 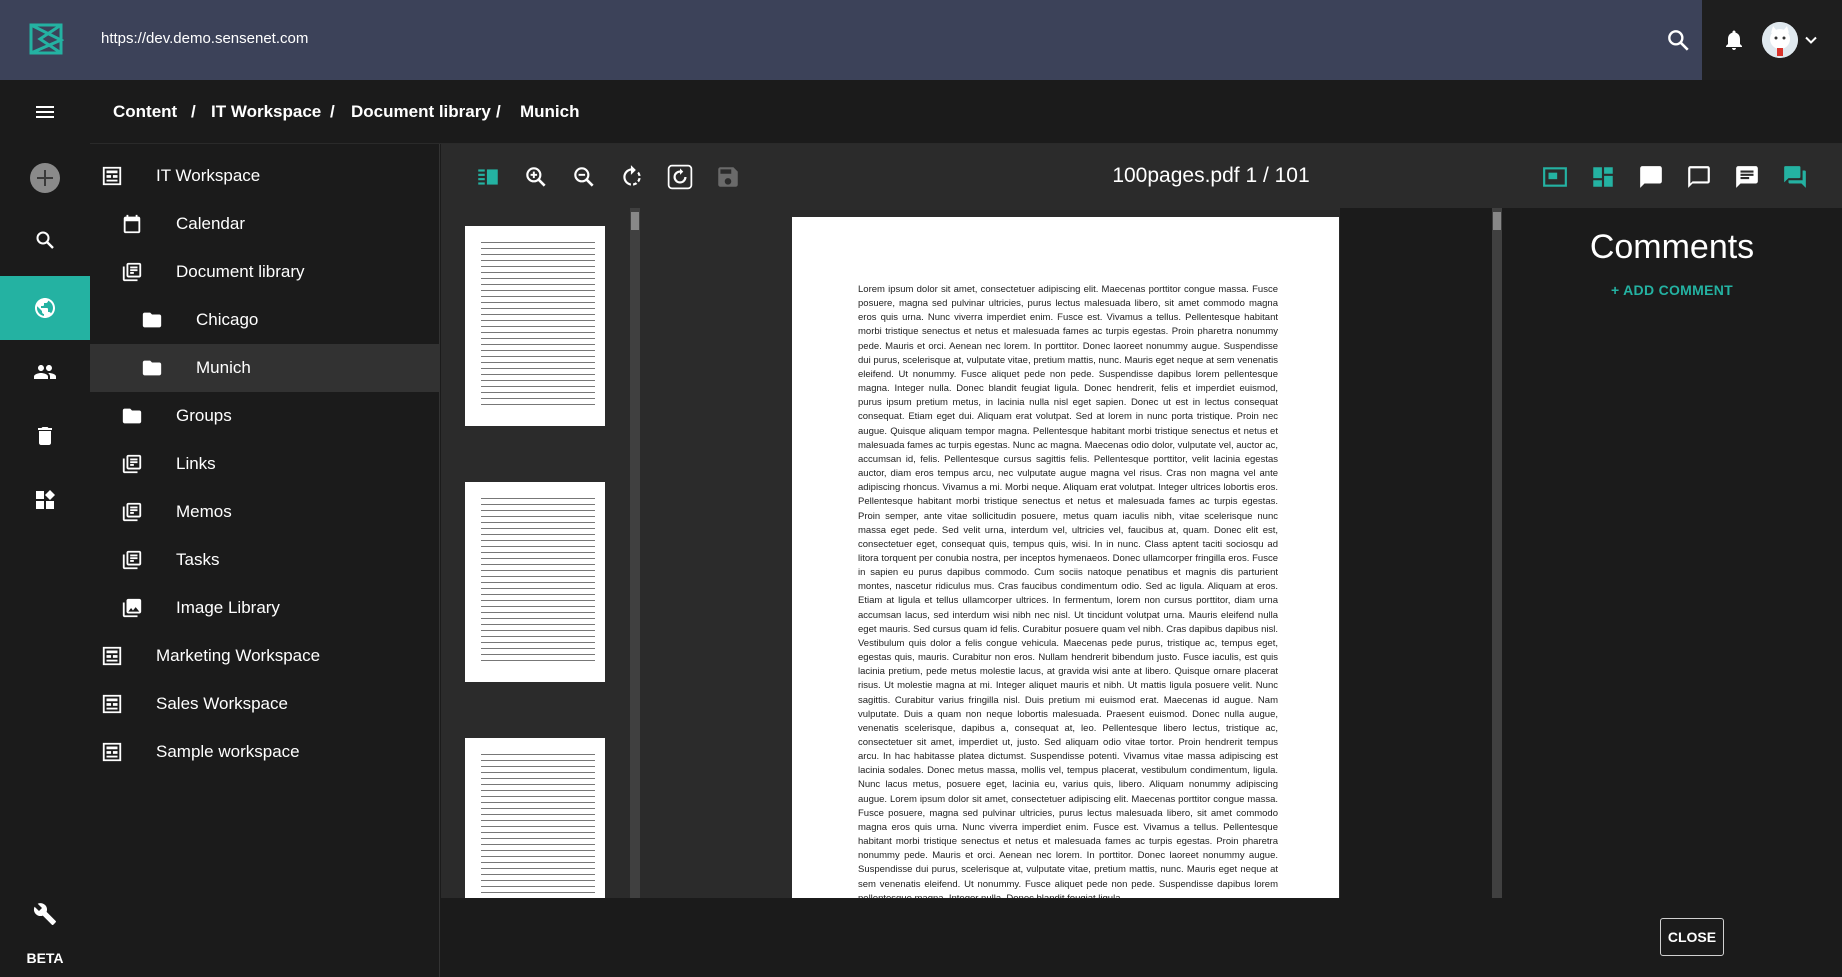 What do you see at coordinates (1699, 177) in the screenshot?
I see `comment-outline-icon` at bounding box center [1699, 177].